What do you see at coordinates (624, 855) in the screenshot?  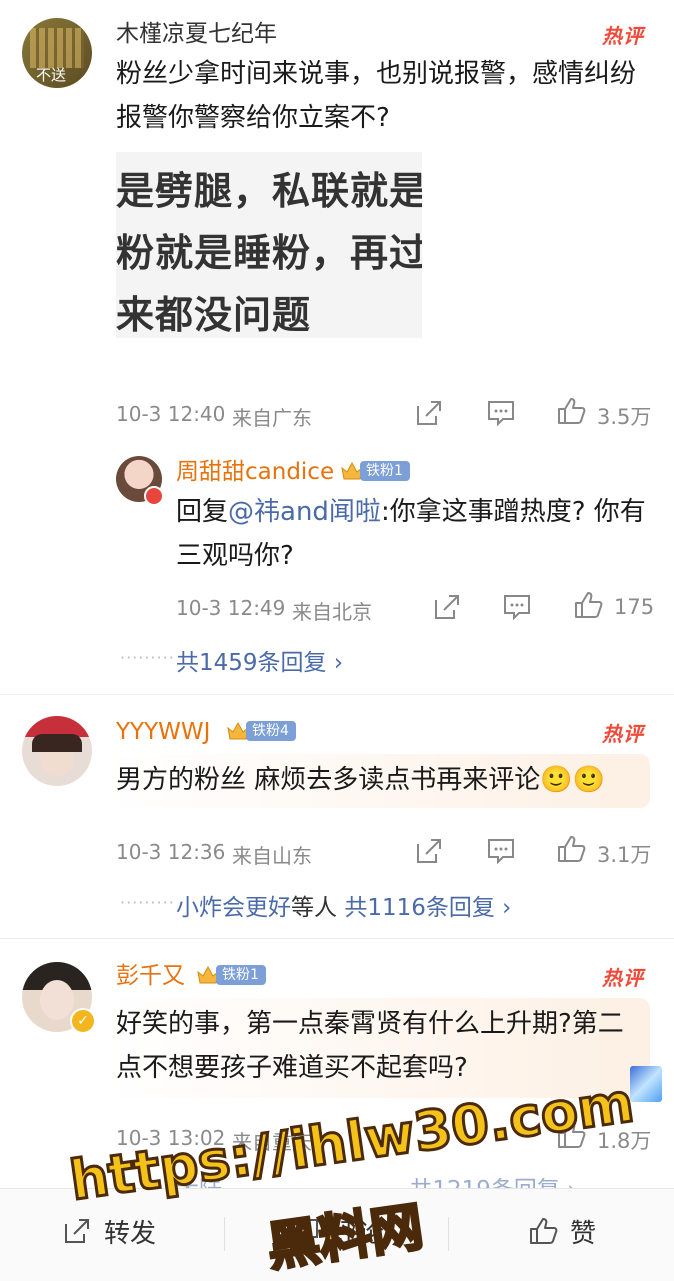 I see `like-count: 3.1万` at bounding box center [624, 855].